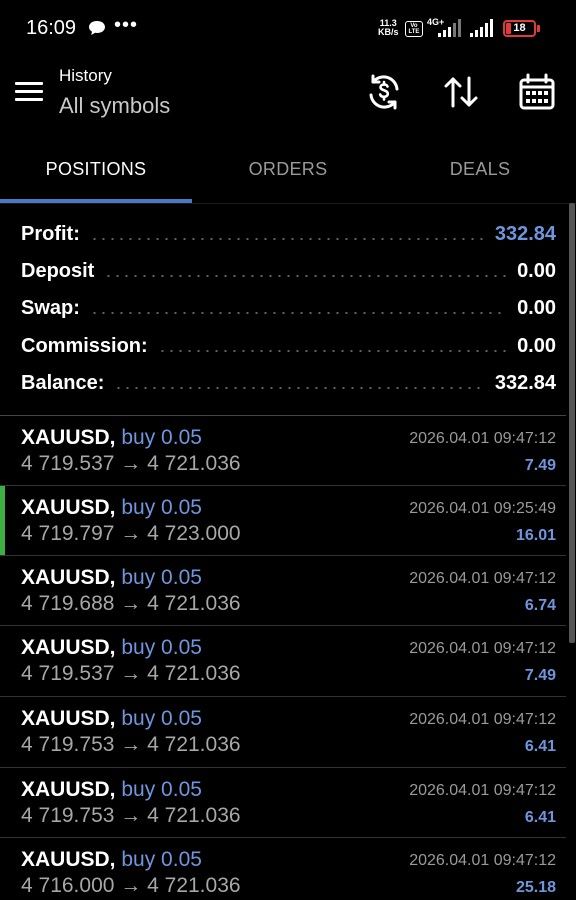 This screenshot has height=900, width=576. Describe the element at coordinates (84, 346) in the screenshot. I see `summary-label: Commission:` at that location.